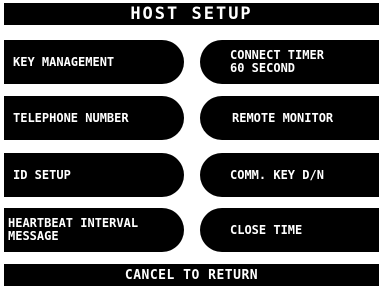  I want to click on comm-key-dn-button: COMM. KEY D/N, so click(289, 175).